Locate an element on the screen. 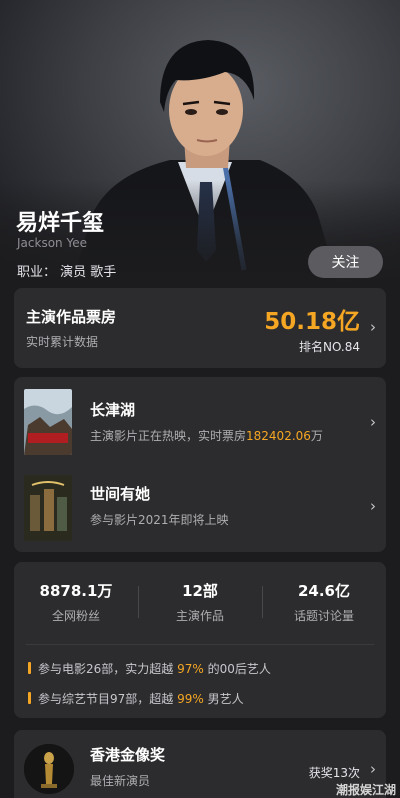  stat-works: 12部 主演作品 is located at coordinates (200, 602).